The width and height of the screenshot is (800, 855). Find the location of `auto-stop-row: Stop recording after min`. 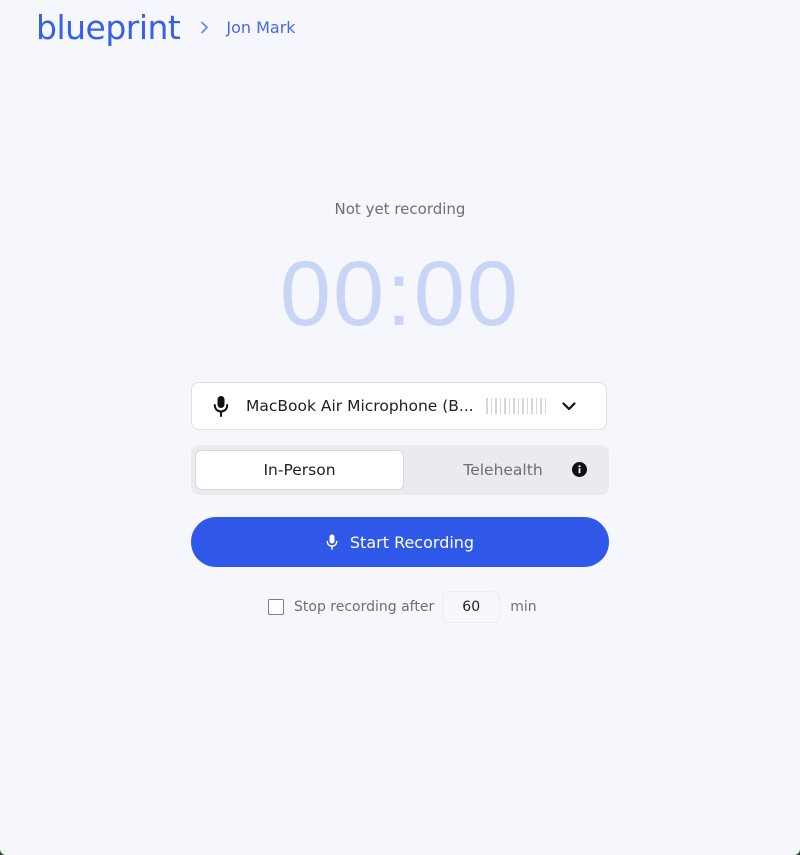

auto-stop-row: Stop recording after min is located at coordinates (402, 607).